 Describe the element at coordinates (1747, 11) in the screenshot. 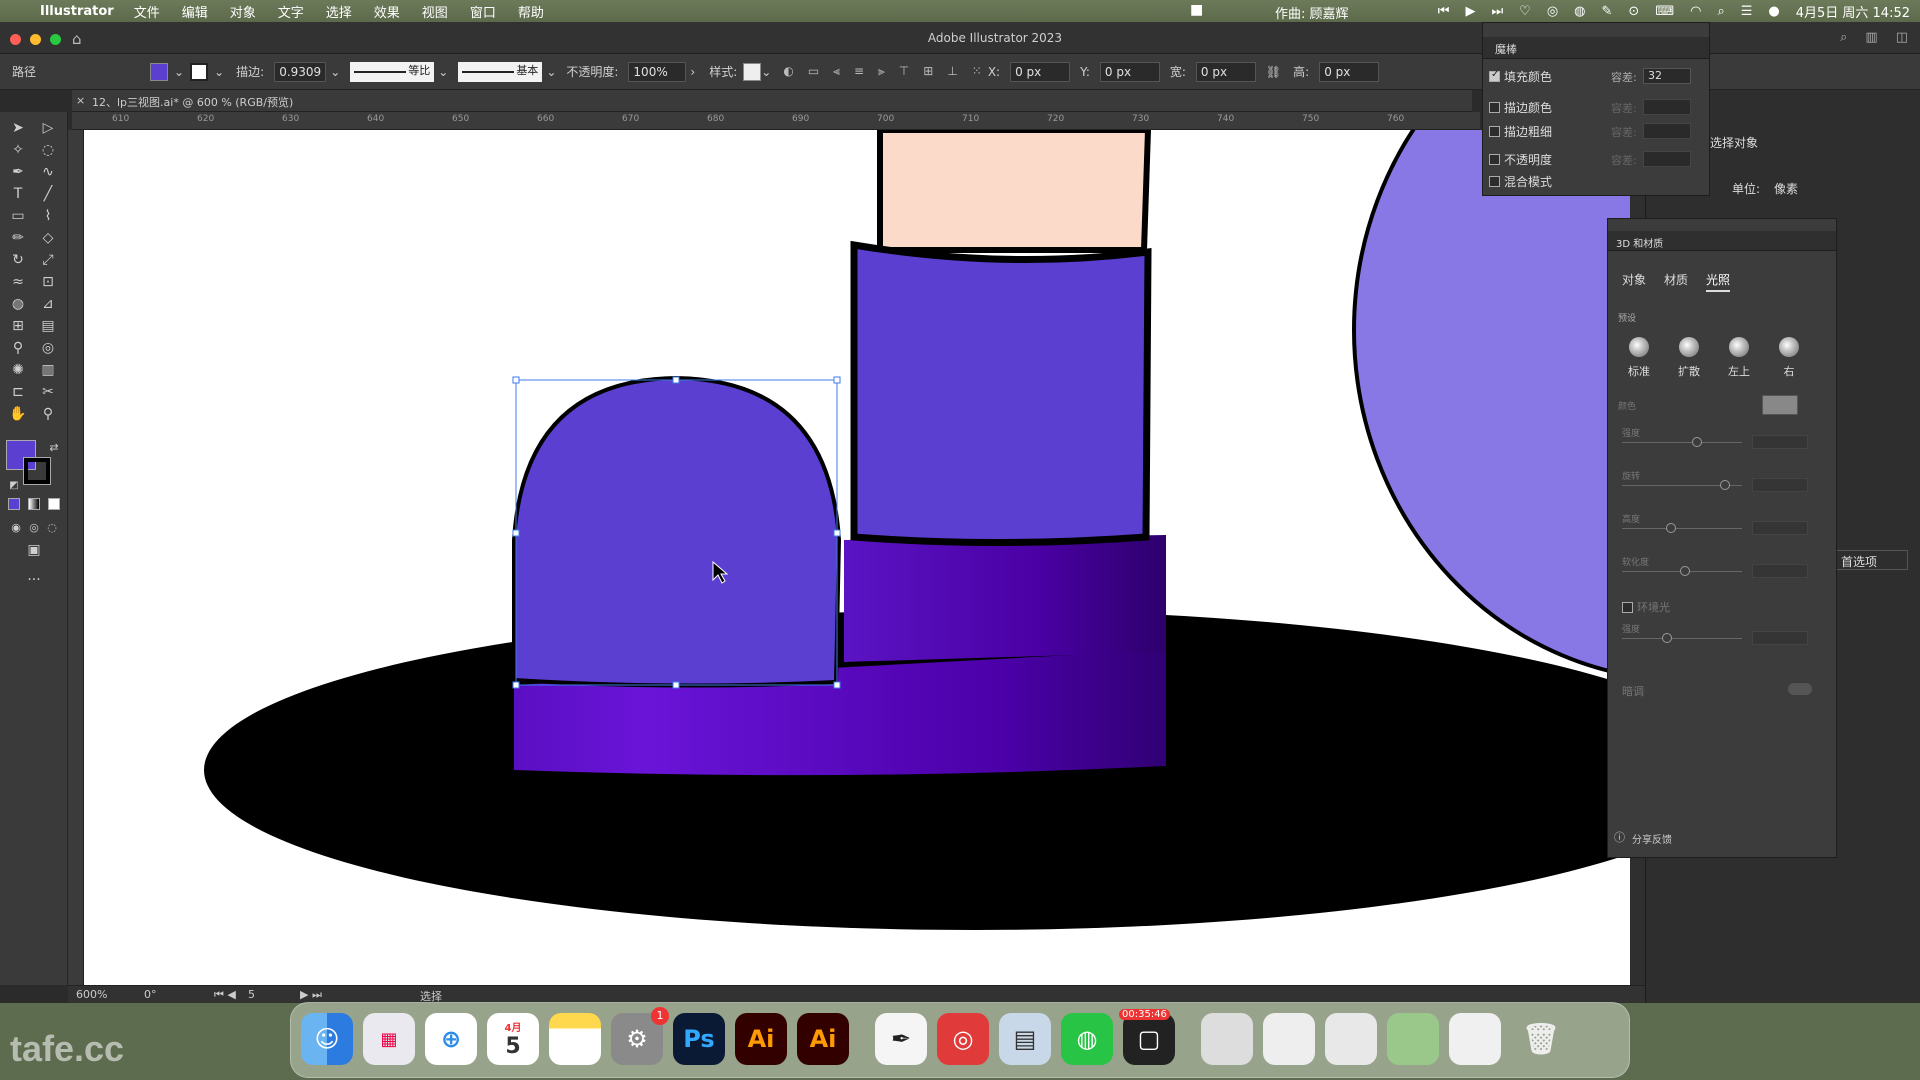

I see `control-center-icon: ☰` at that location.